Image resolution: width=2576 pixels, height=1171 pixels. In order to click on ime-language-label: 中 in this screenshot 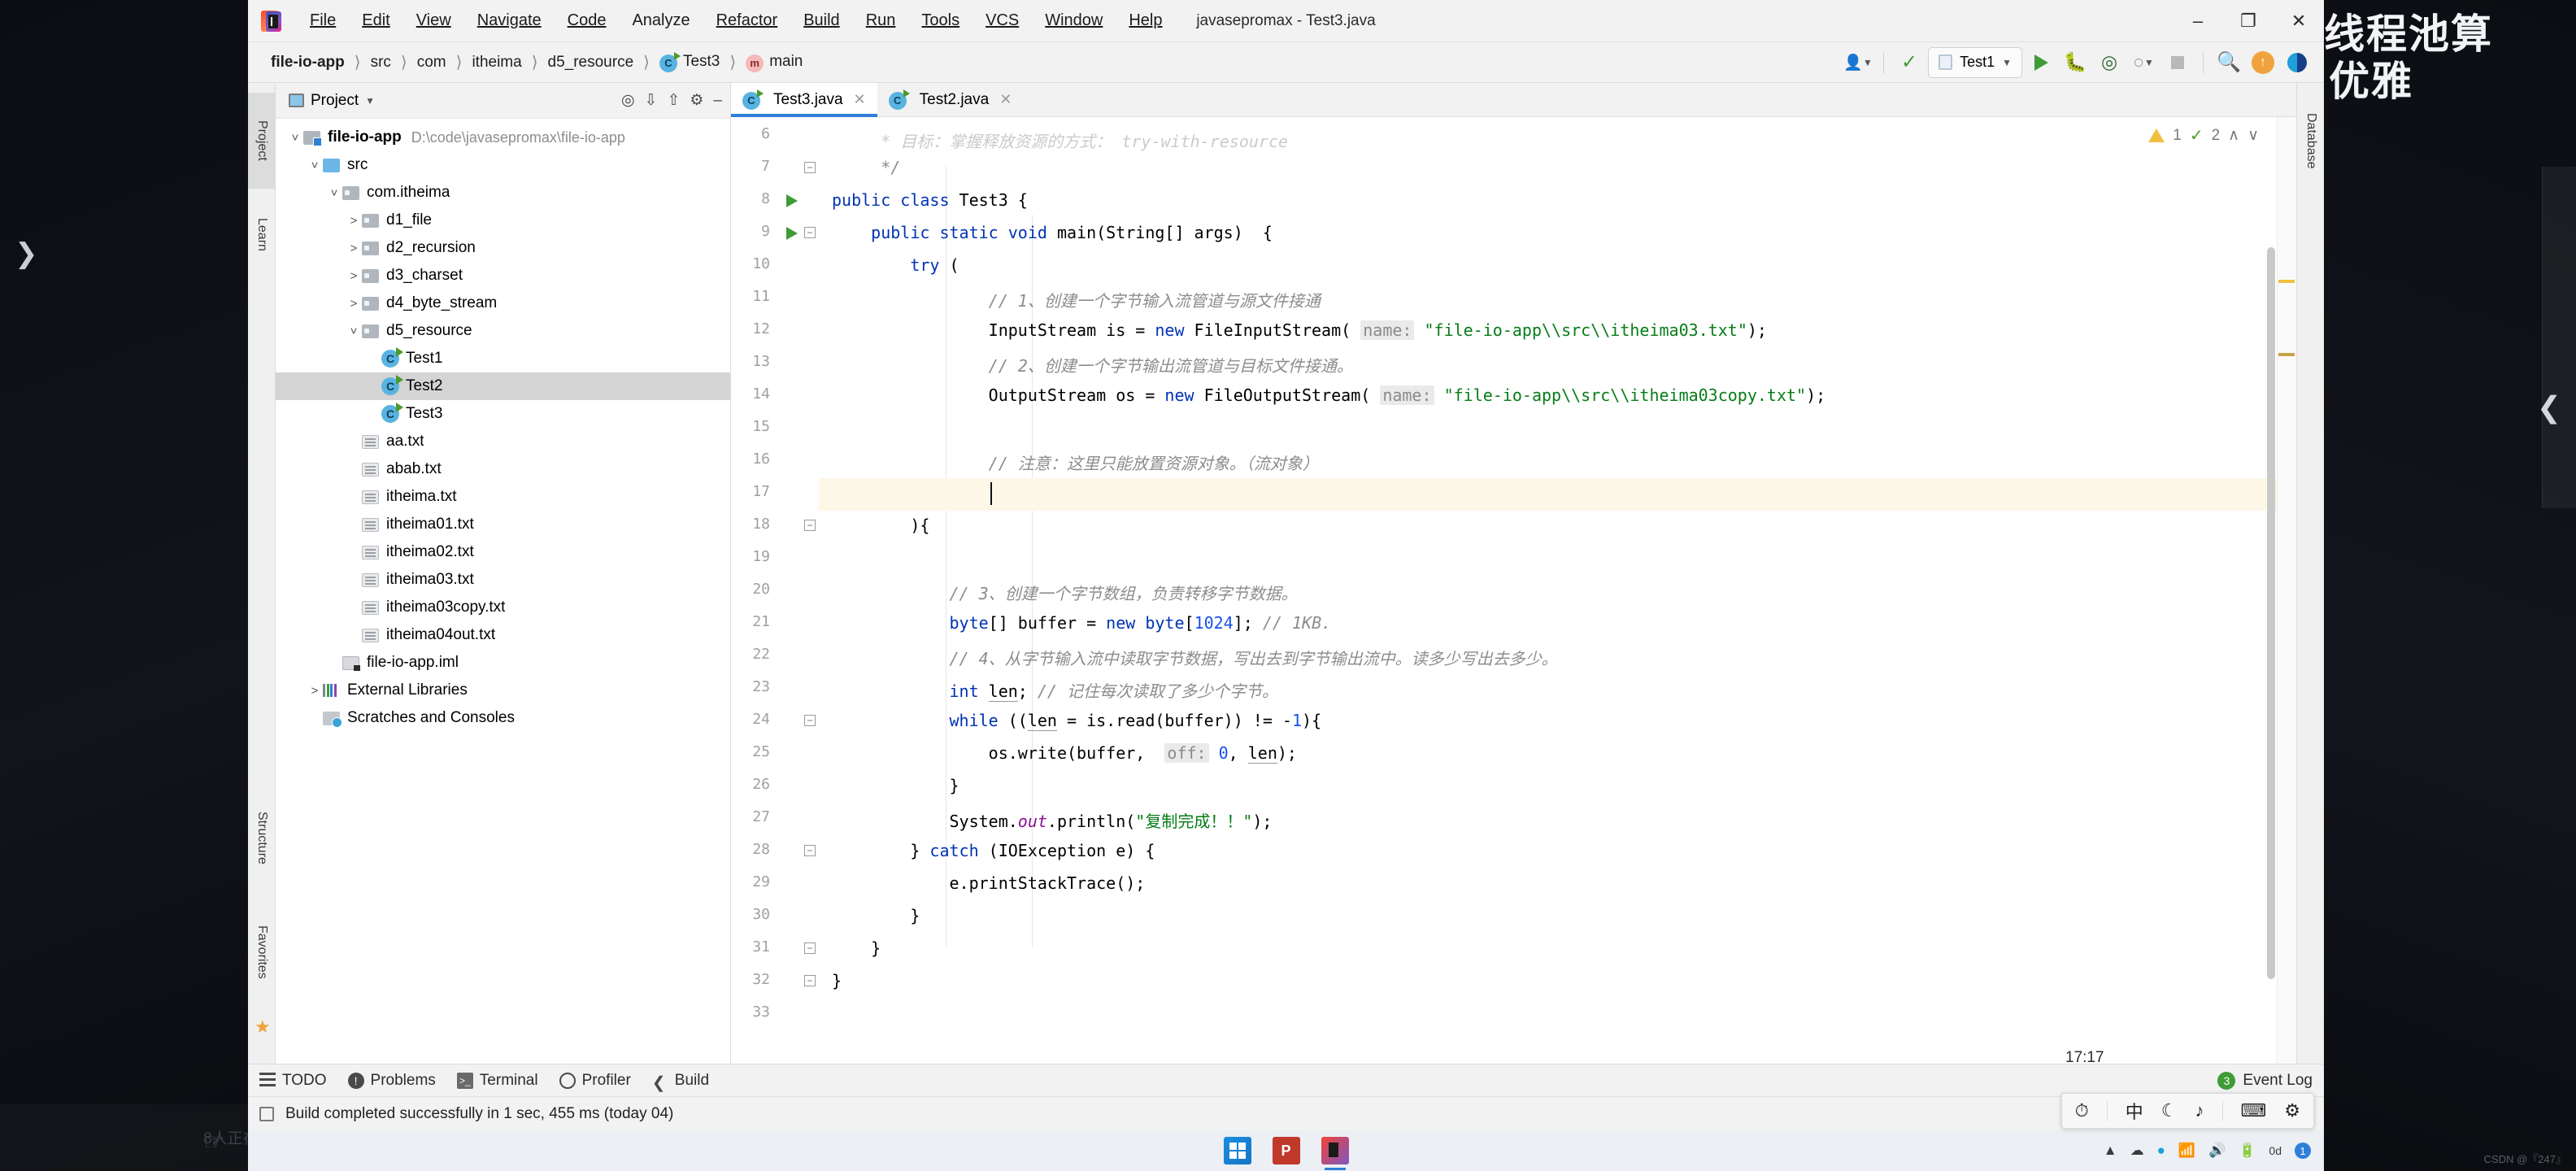, I will do `click(2134, 1111)`.